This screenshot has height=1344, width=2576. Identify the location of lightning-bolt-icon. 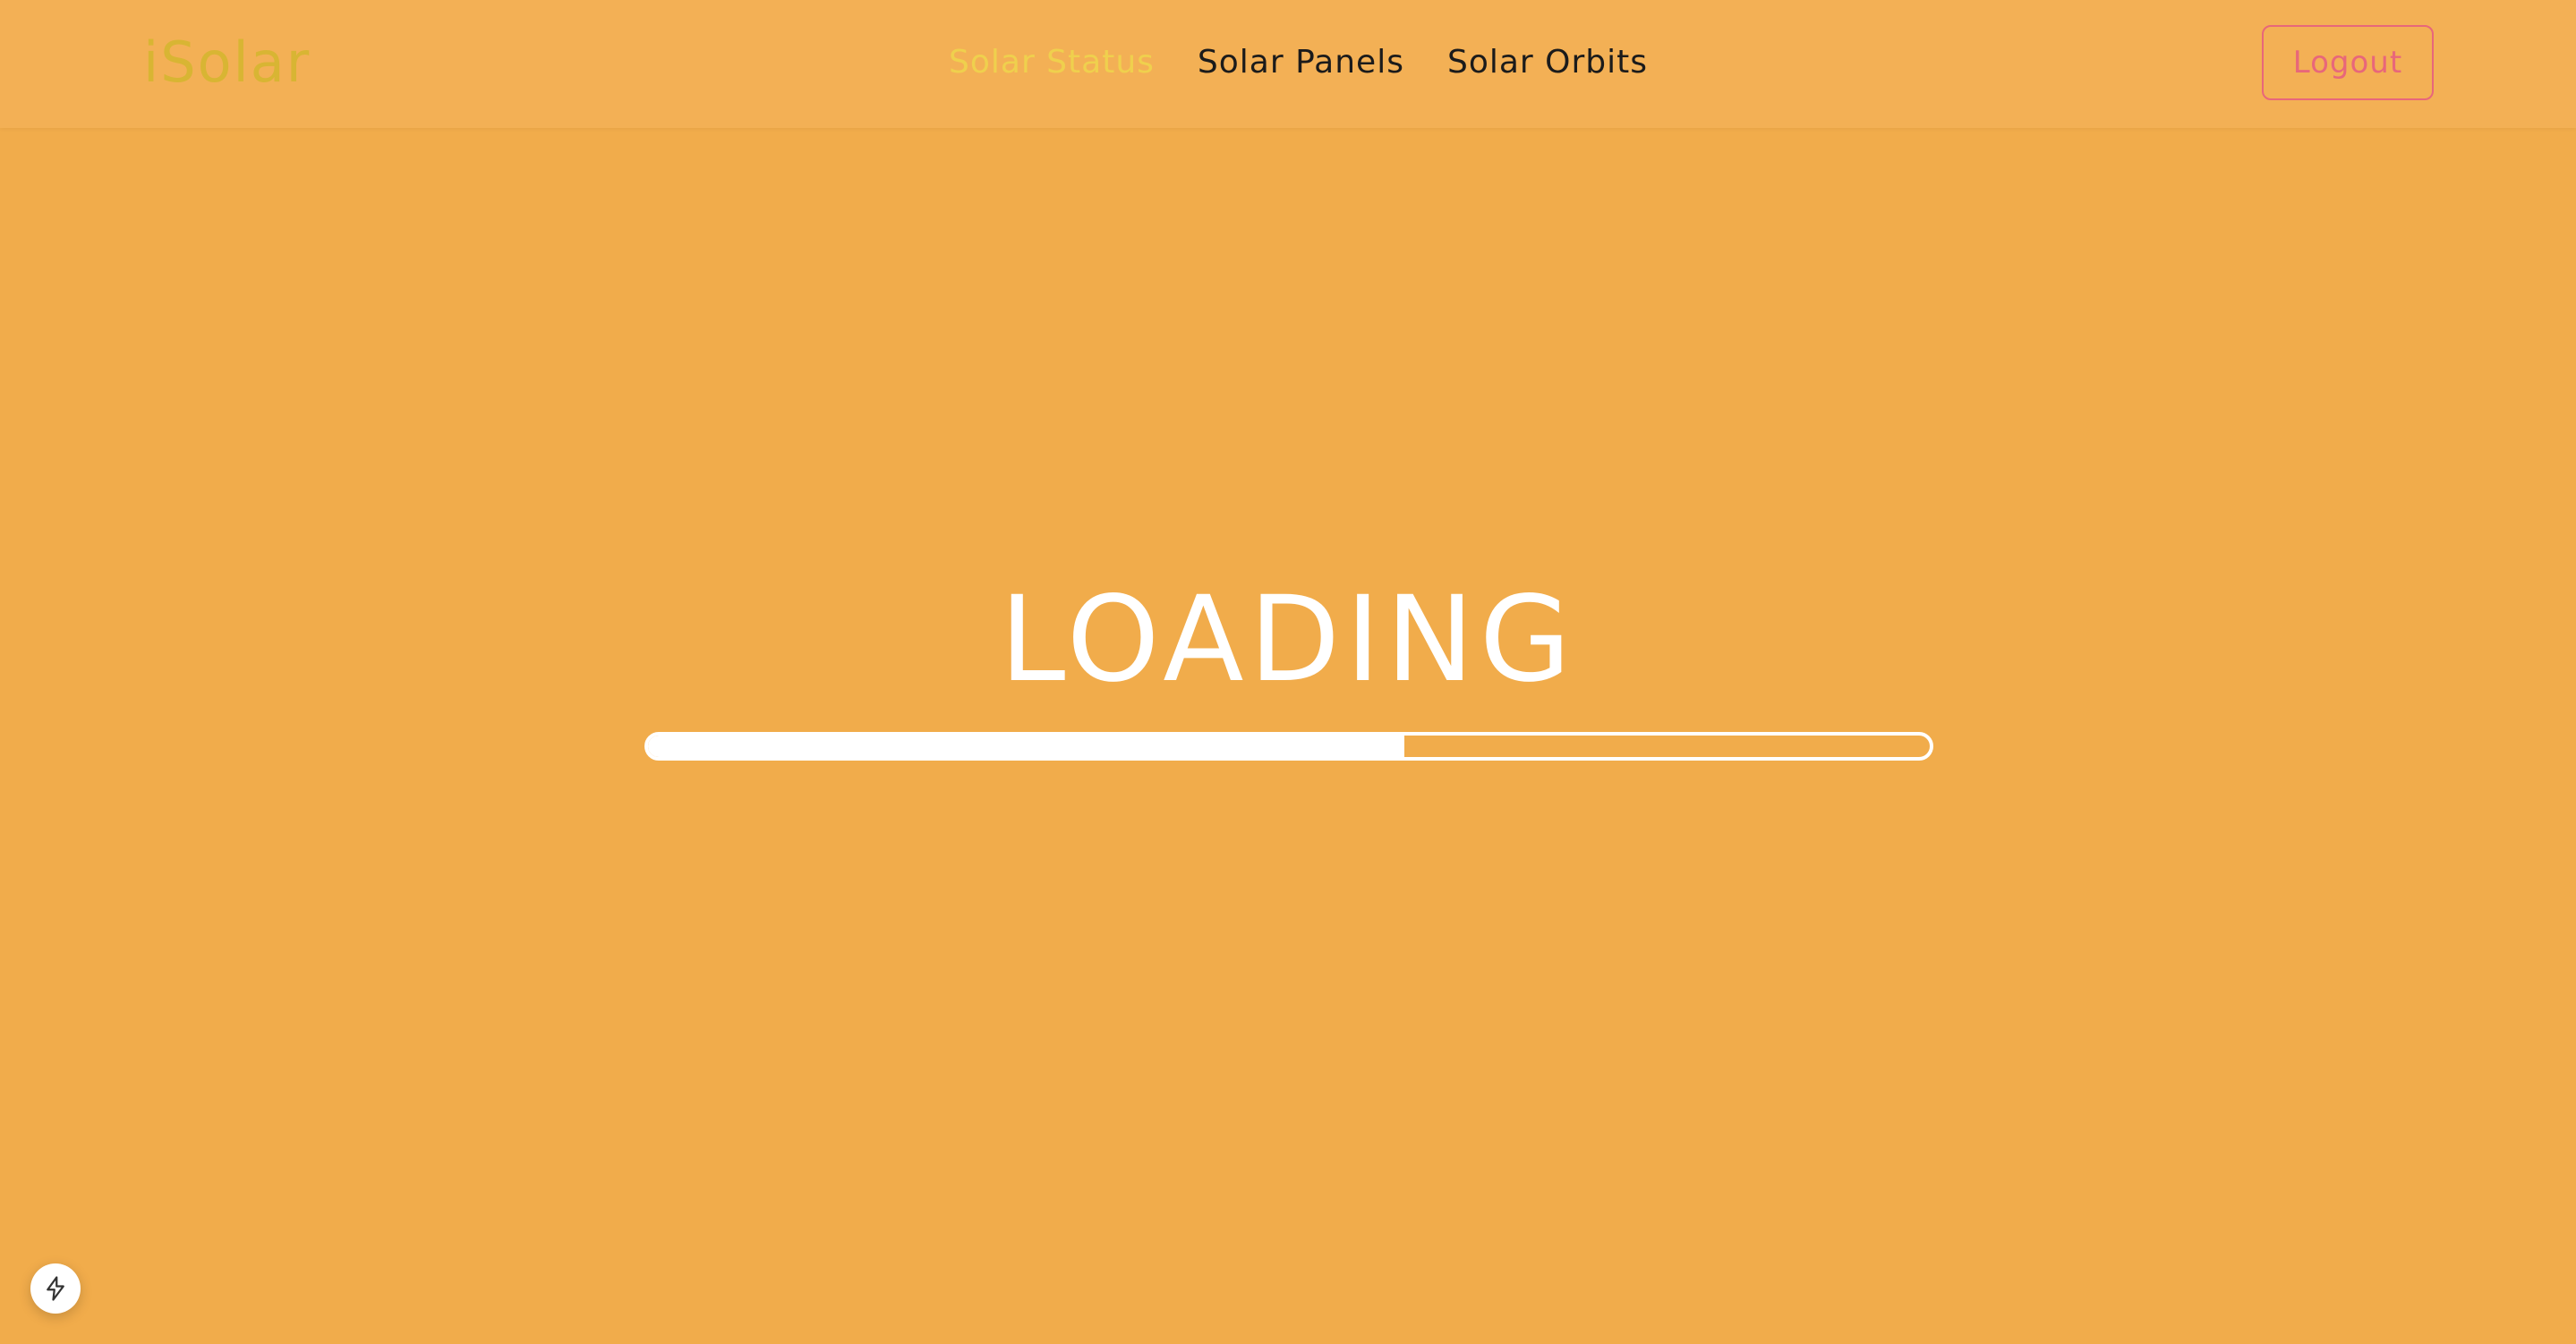
(55, 1288).